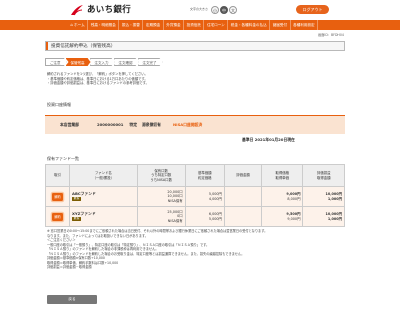 Image resolution: width=400 pixels, height=320 pixels. What do you see at coordinates (215, 198) in the screenshot?
I see `price-contract-value: 4,000円` at bounding box center [215, 198].